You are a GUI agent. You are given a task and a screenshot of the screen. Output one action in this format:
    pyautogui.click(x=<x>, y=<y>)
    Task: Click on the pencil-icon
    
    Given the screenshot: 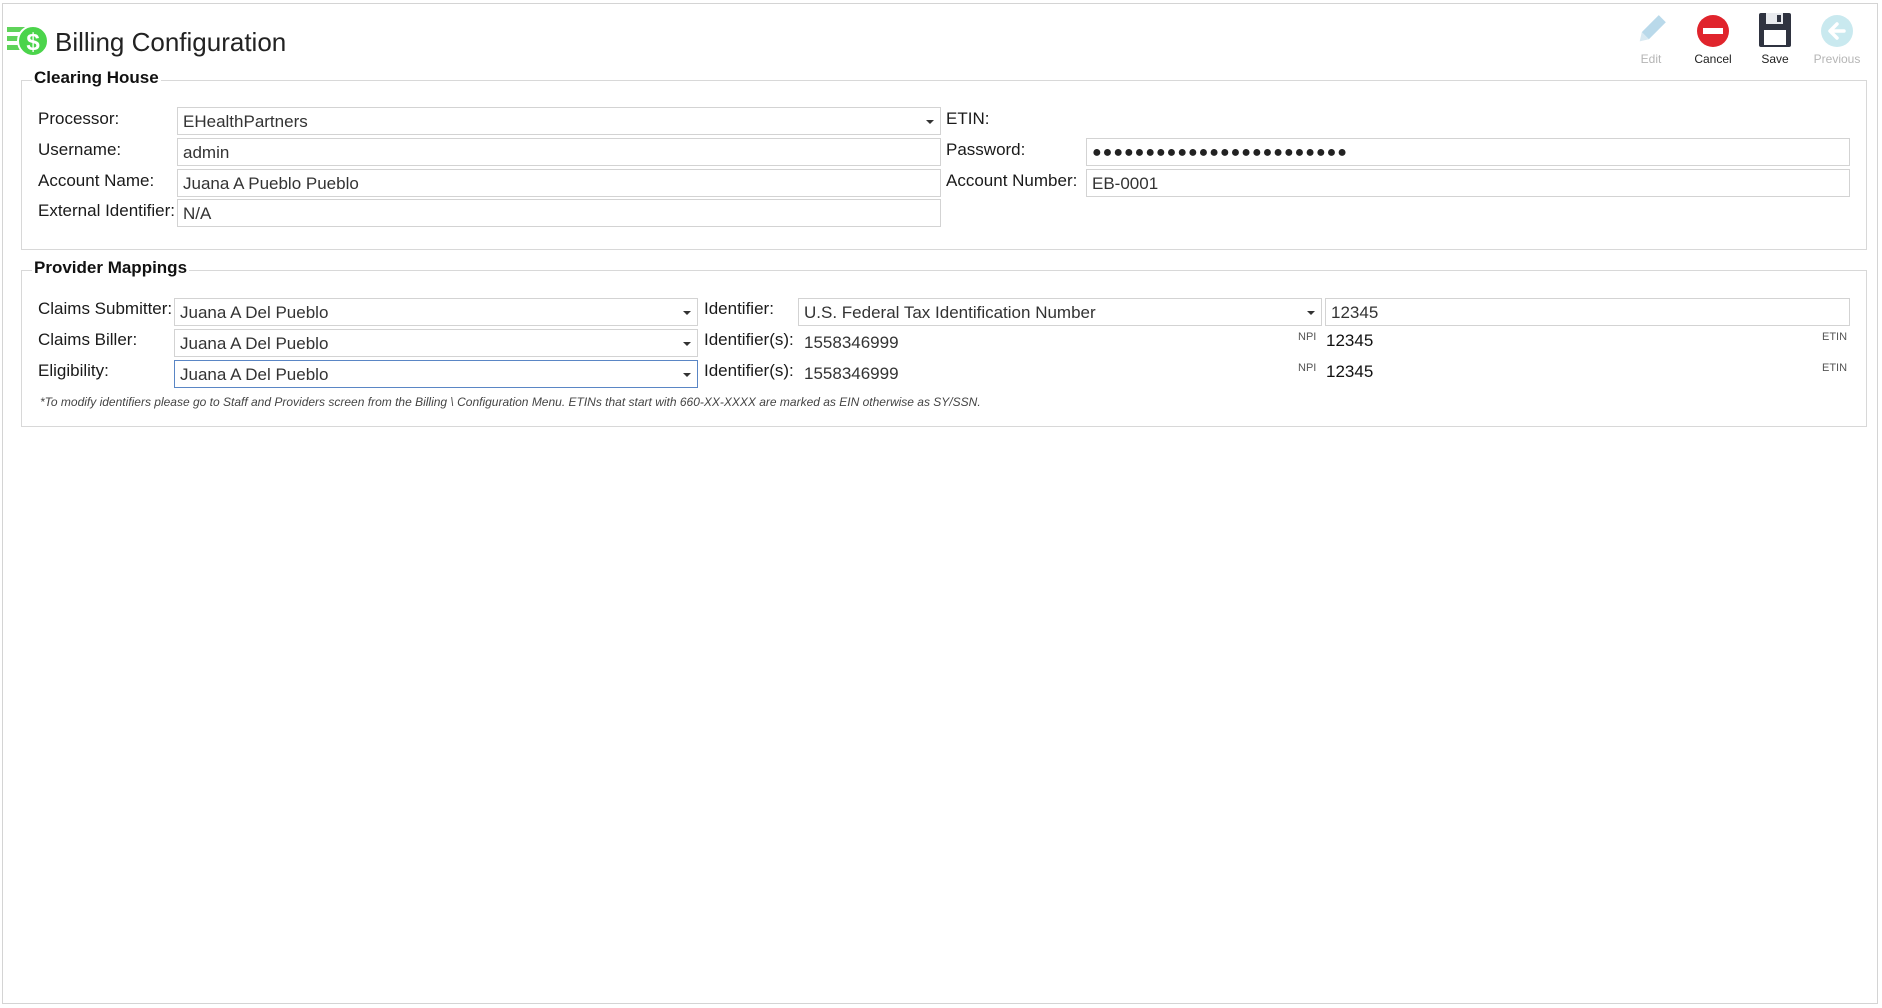 What is the action you would take?
    pyautogui.click(x=1651, y=28)
    